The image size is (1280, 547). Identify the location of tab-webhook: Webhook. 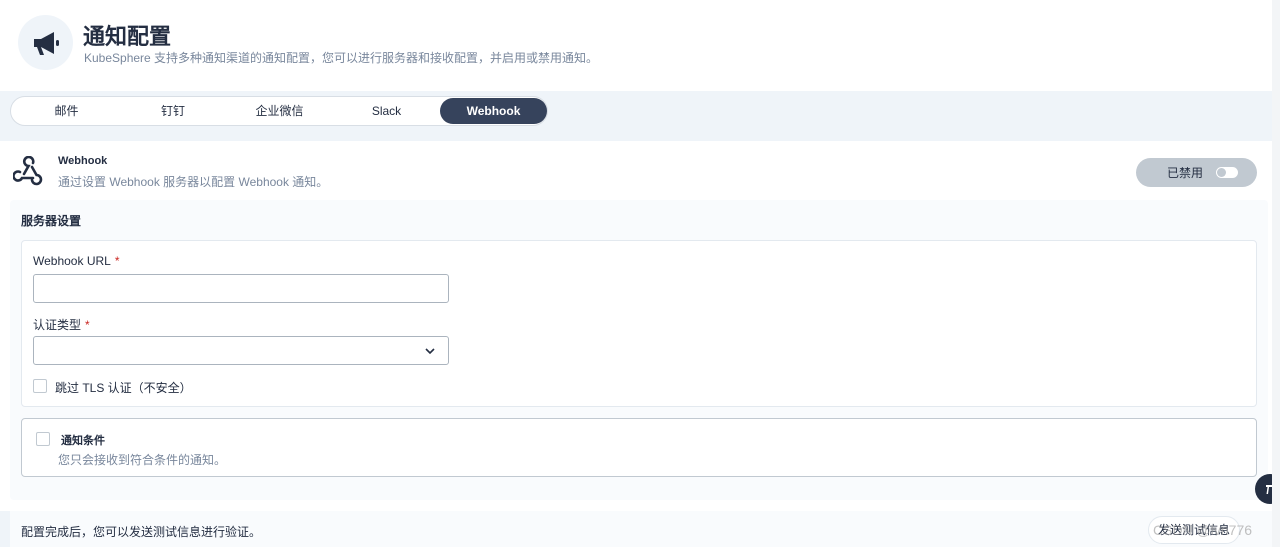
(493, 111).